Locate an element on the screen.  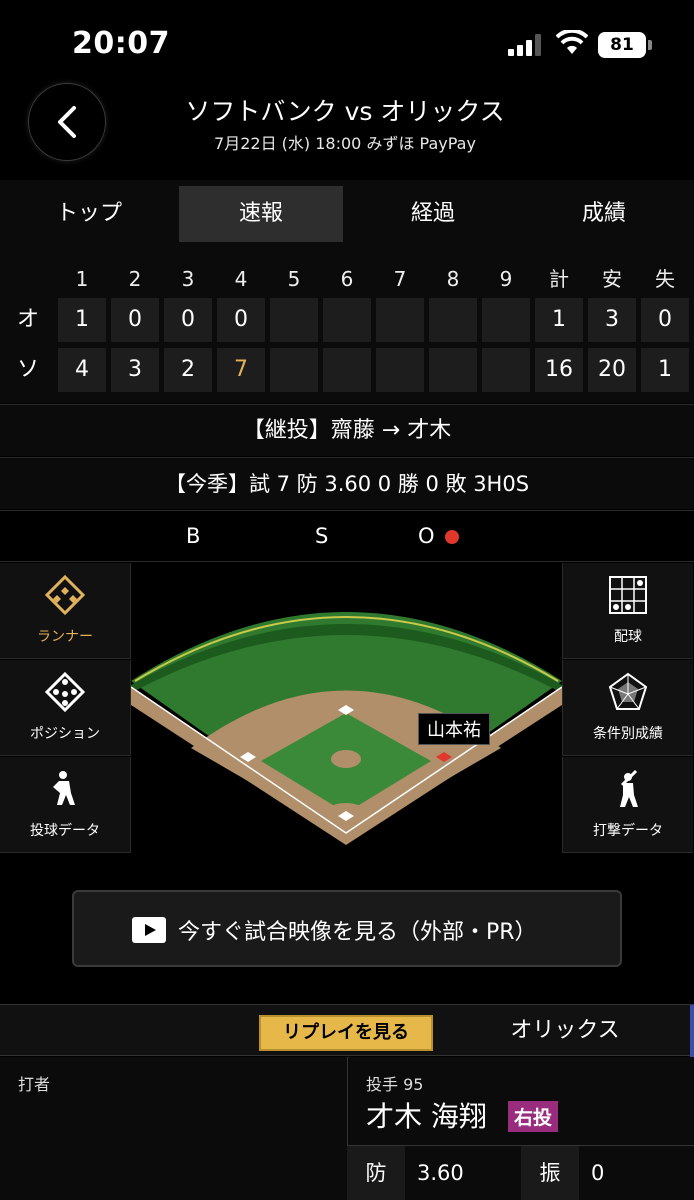
season-stats: 【今季】試 7 防 3.60 0 勝 0 敗 3H0S is located at coordinates (347, 483).